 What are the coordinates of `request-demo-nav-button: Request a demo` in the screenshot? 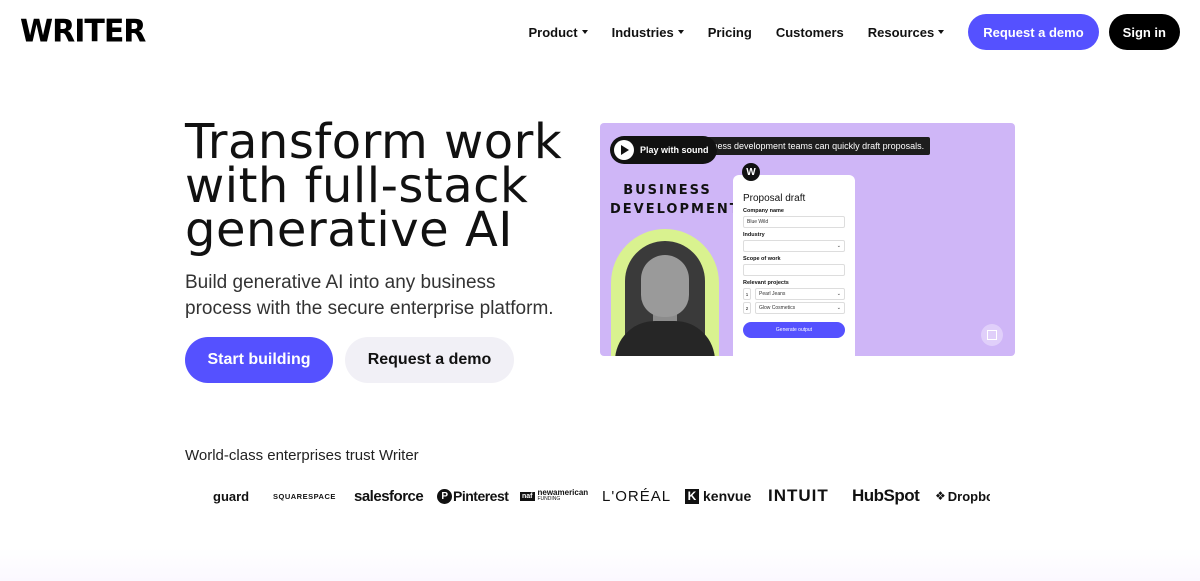 It's located at (1033, 32).